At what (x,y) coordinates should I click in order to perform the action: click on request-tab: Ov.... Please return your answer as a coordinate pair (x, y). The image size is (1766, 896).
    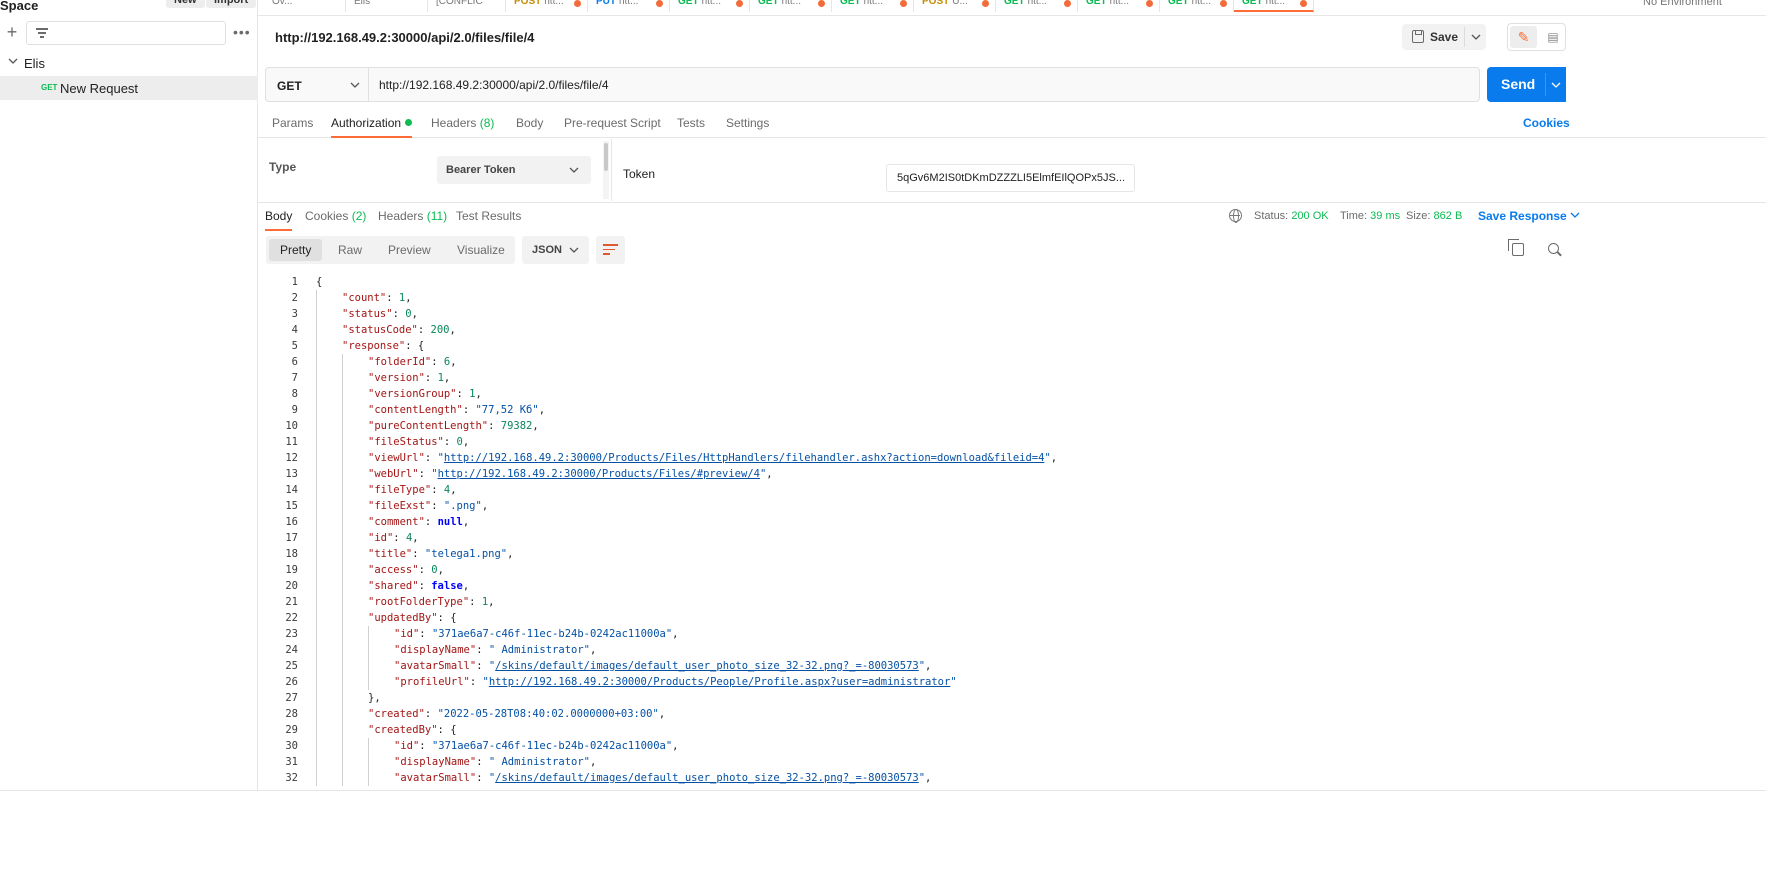
    Looking at the image, I should click on (305, 6).